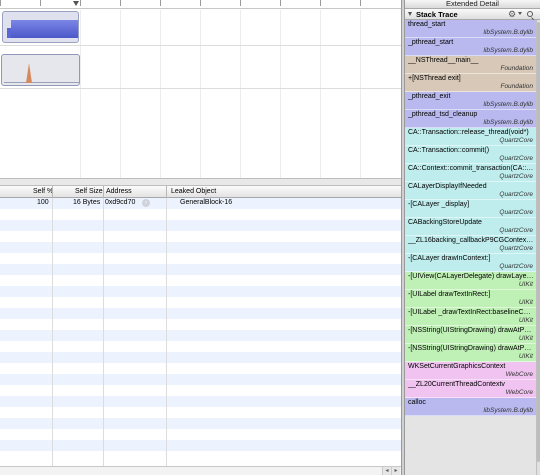  Describe the element at coordinates (89, 191) in the screenshot. I see `column-header-self-size: Self Size` at that location.